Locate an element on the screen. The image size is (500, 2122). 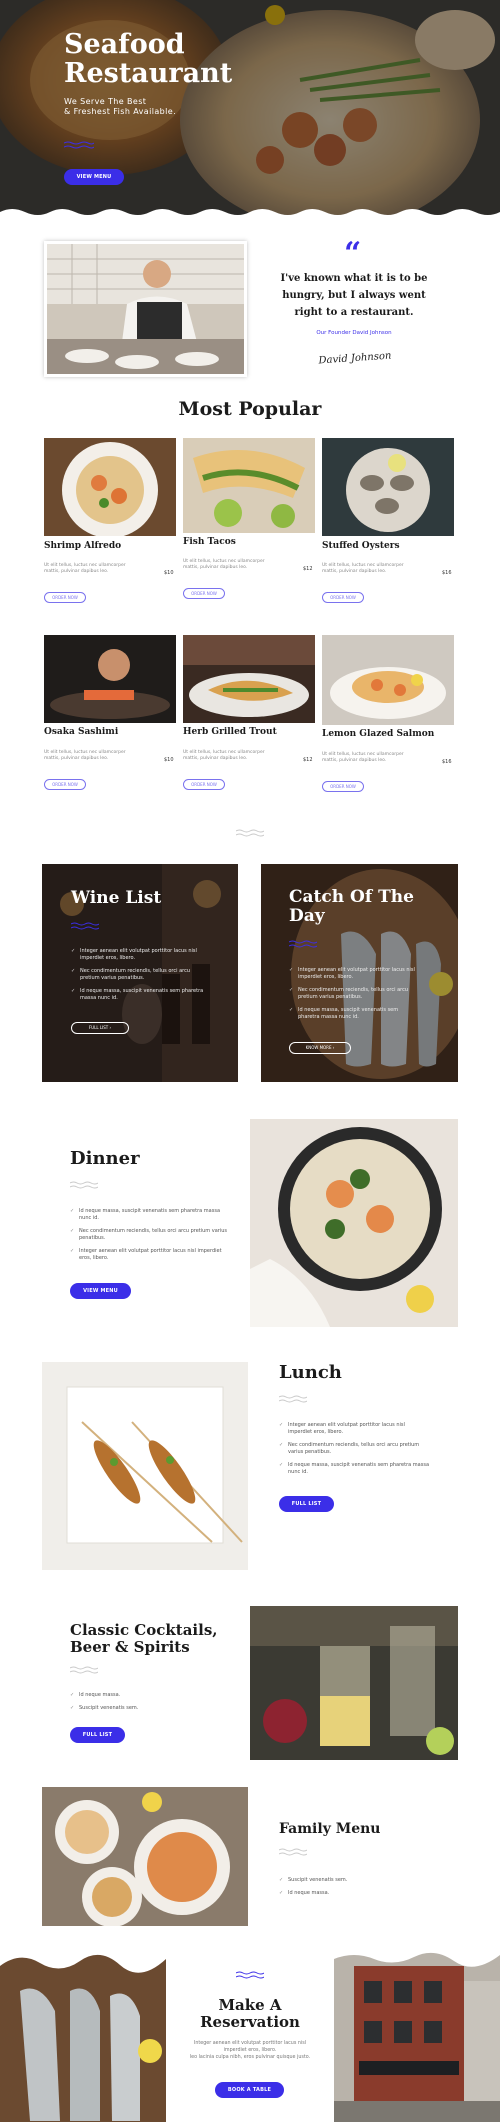
hero-subtitle-line1: We Serve The Best is located at coordinates (105, 101).